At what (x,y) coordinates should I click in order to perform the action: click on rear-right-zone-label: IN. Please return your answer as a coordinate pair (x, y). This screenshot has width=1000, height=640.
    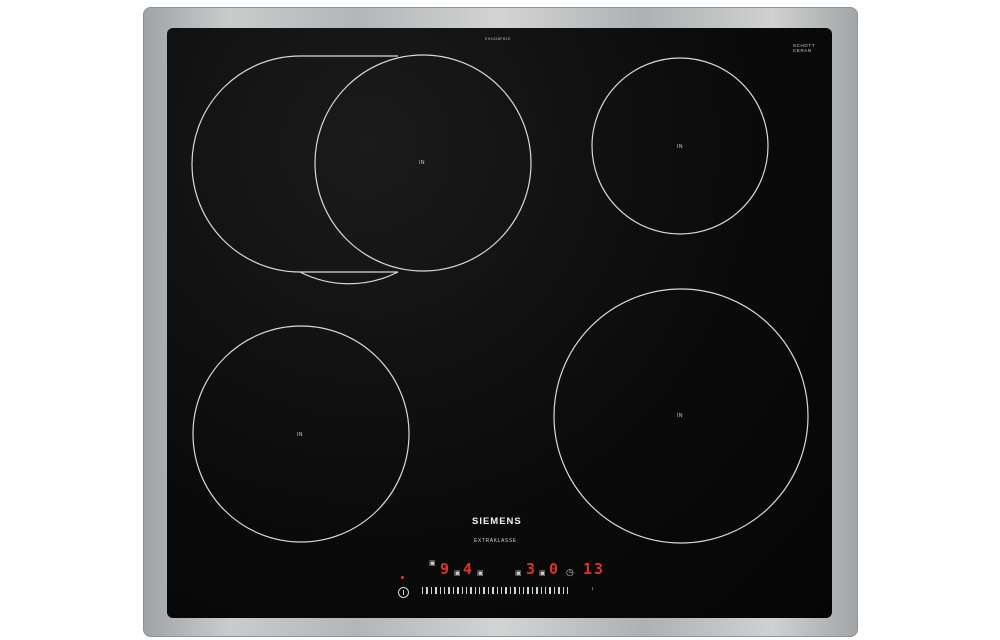
    Looking at the image, I should click on (680, 147).